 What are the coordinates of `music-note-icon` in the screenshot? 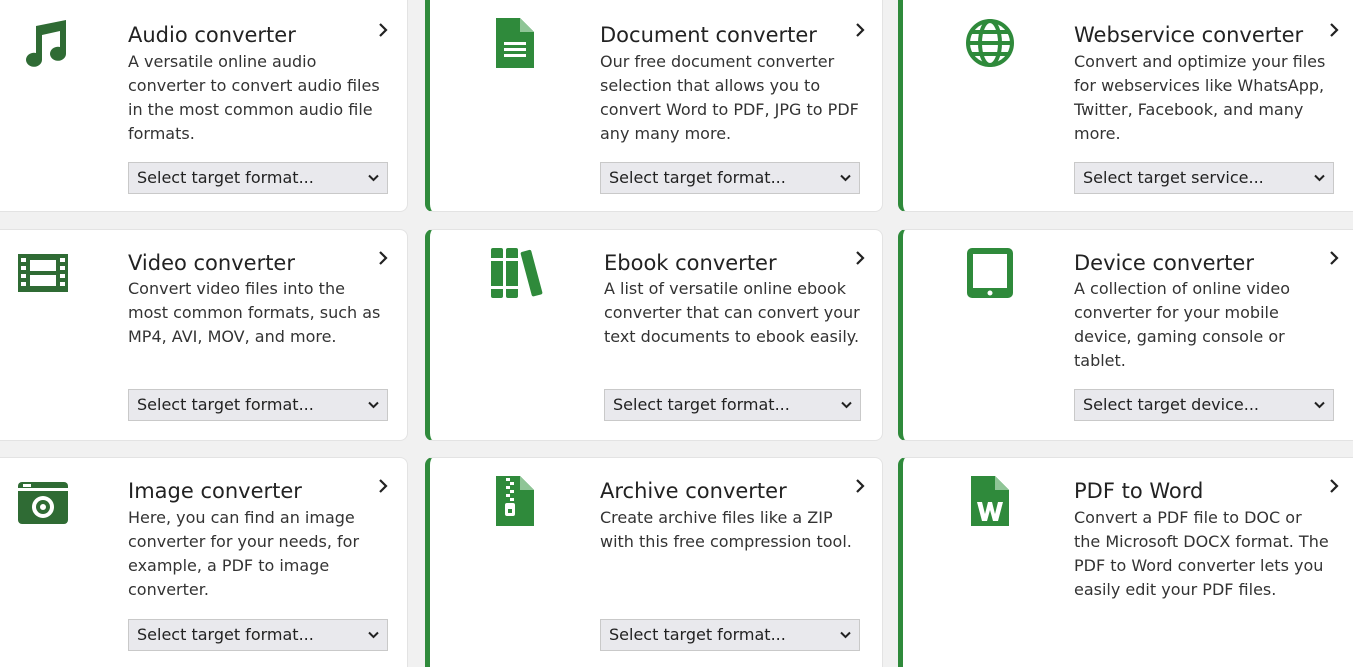 It's located at (43, 43).